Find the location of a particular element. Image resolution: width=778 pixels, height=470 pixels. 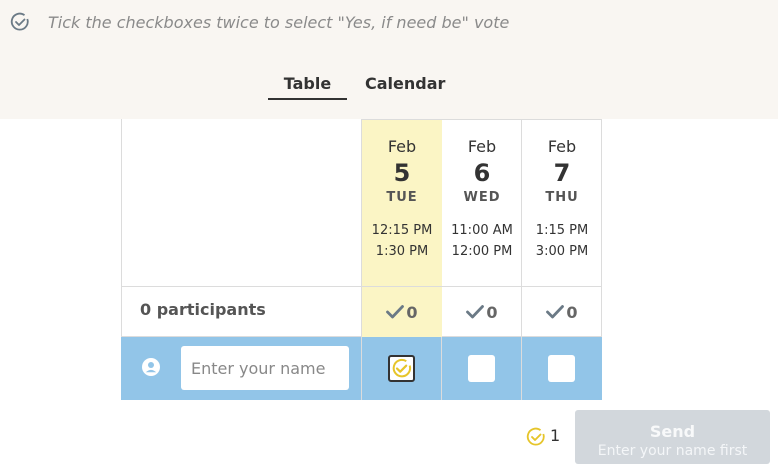

vote-count-1: 0 is located at coordinates (402, 312).